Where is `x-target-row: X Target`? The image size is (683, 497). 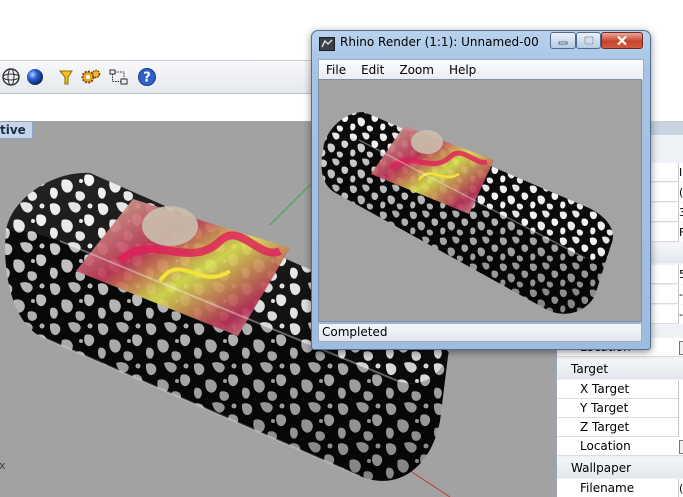
x-target-row: X Target is located at coordinates (620, 389).